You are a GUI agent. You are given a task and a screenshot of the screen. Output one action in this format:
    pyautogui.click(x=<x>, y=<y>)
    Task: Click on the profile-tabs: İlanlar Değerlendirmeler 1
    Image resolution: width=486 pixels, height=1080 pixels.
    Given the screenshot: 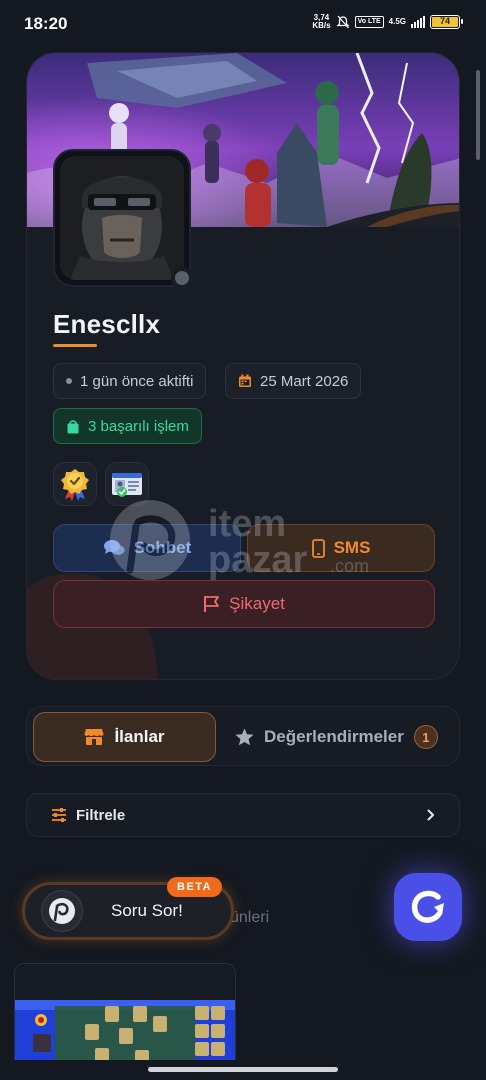 What is the action you would take?
    pyautogui.click(x=243, y=736)
    